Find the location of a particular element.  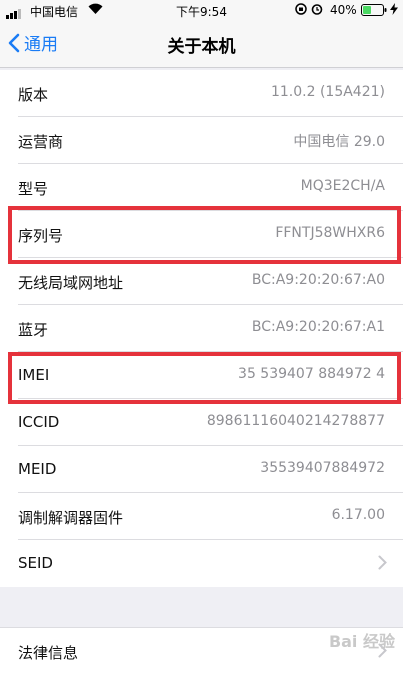

battery-icon is located at coordinates (374, 11).